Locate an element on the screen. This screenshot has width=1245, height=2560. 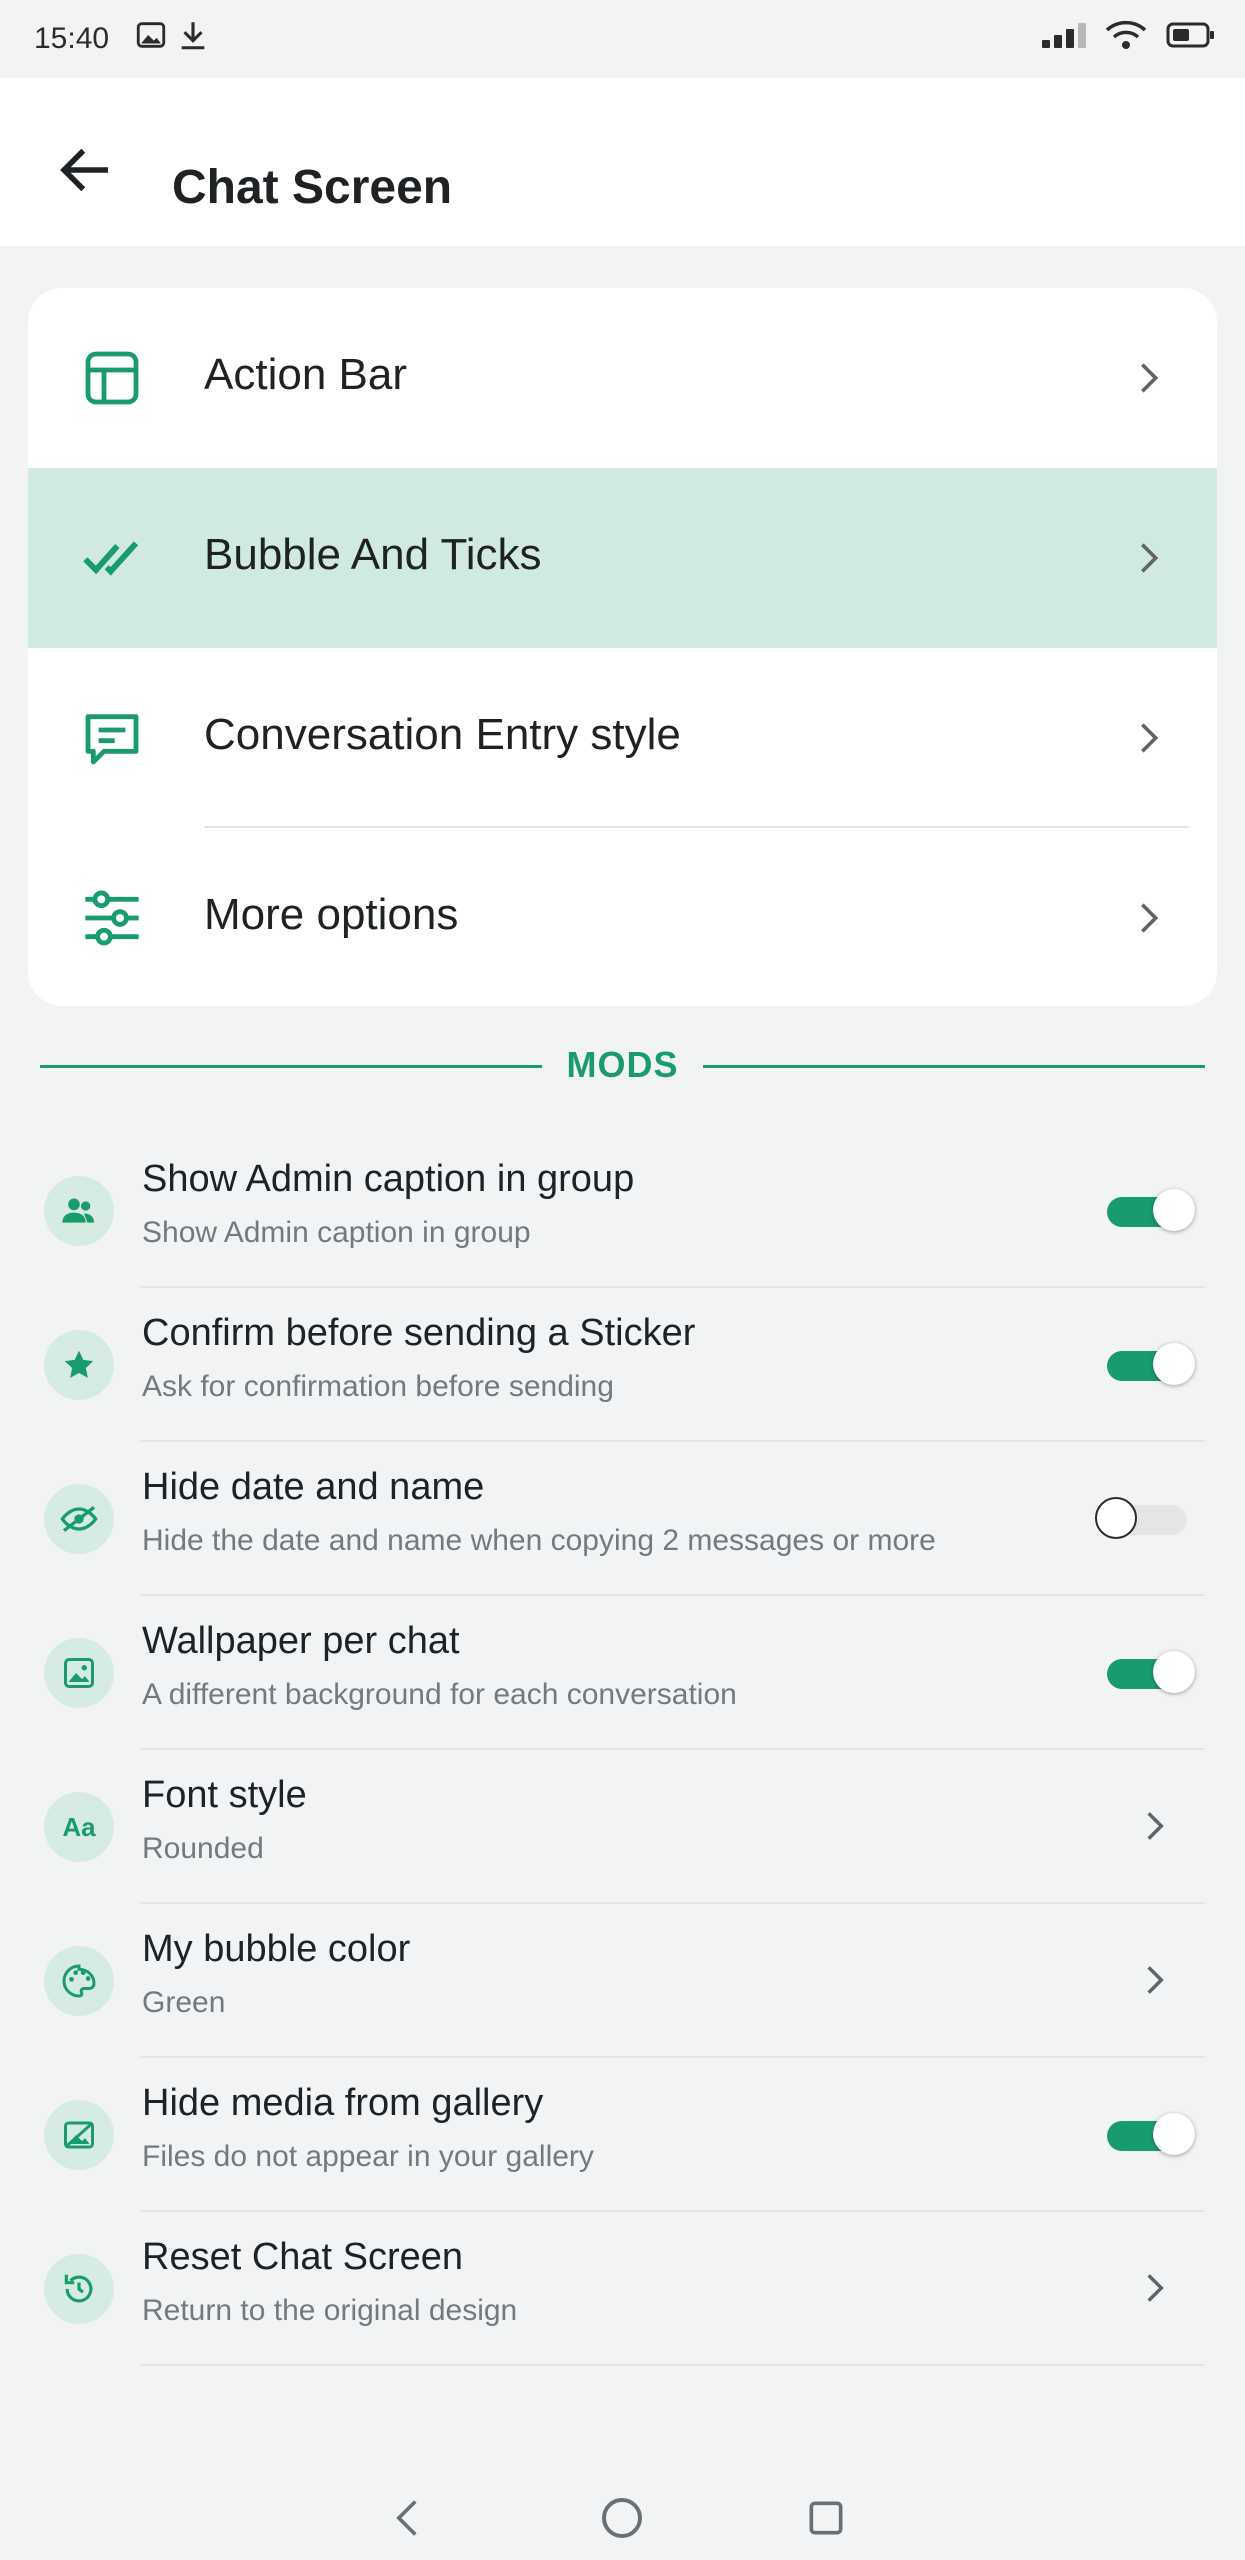
system-nav-bar is located at coordinates (622, 2520).